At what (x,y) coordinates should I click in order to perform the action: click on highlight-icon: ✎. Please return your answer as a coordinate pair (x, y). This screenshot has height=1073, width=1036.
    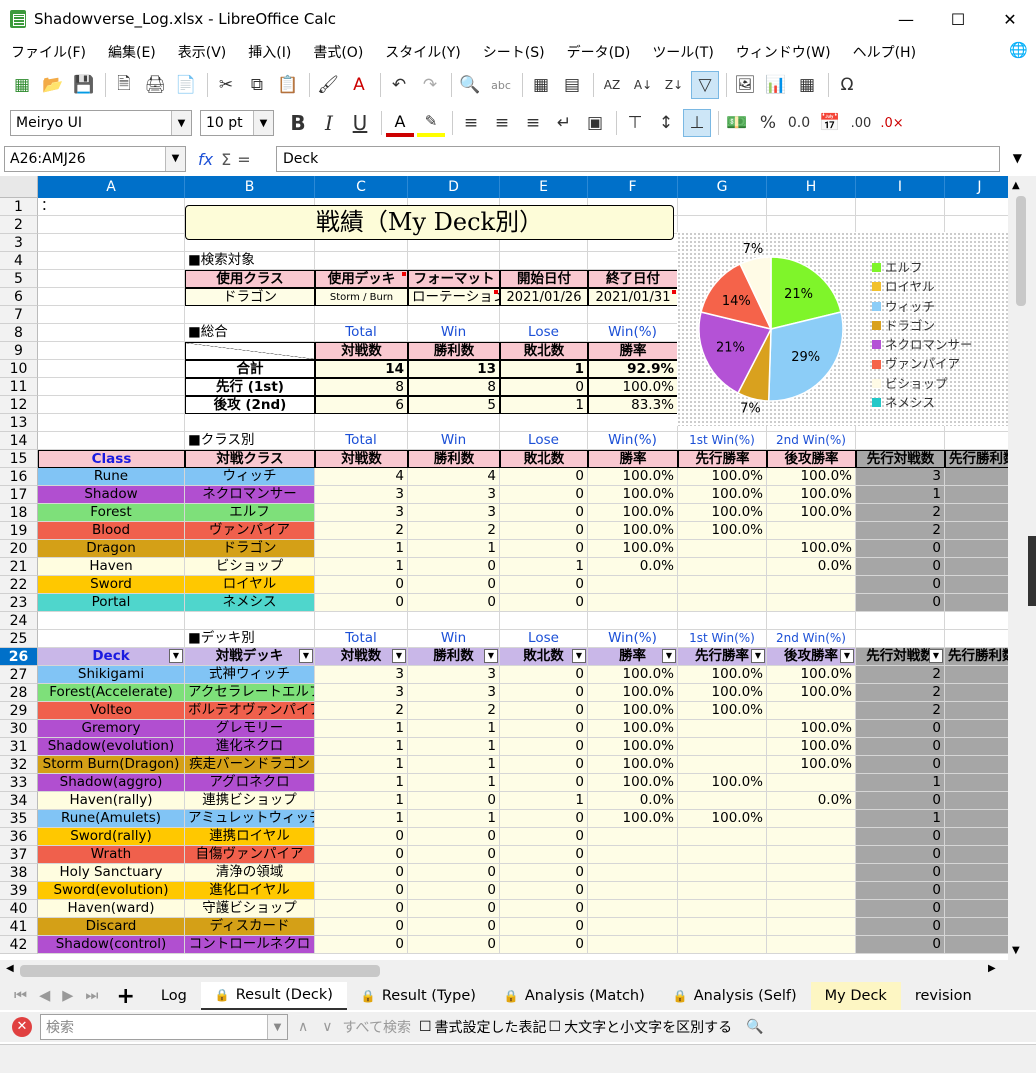
    Looking at the image, I should click on (431, 123).